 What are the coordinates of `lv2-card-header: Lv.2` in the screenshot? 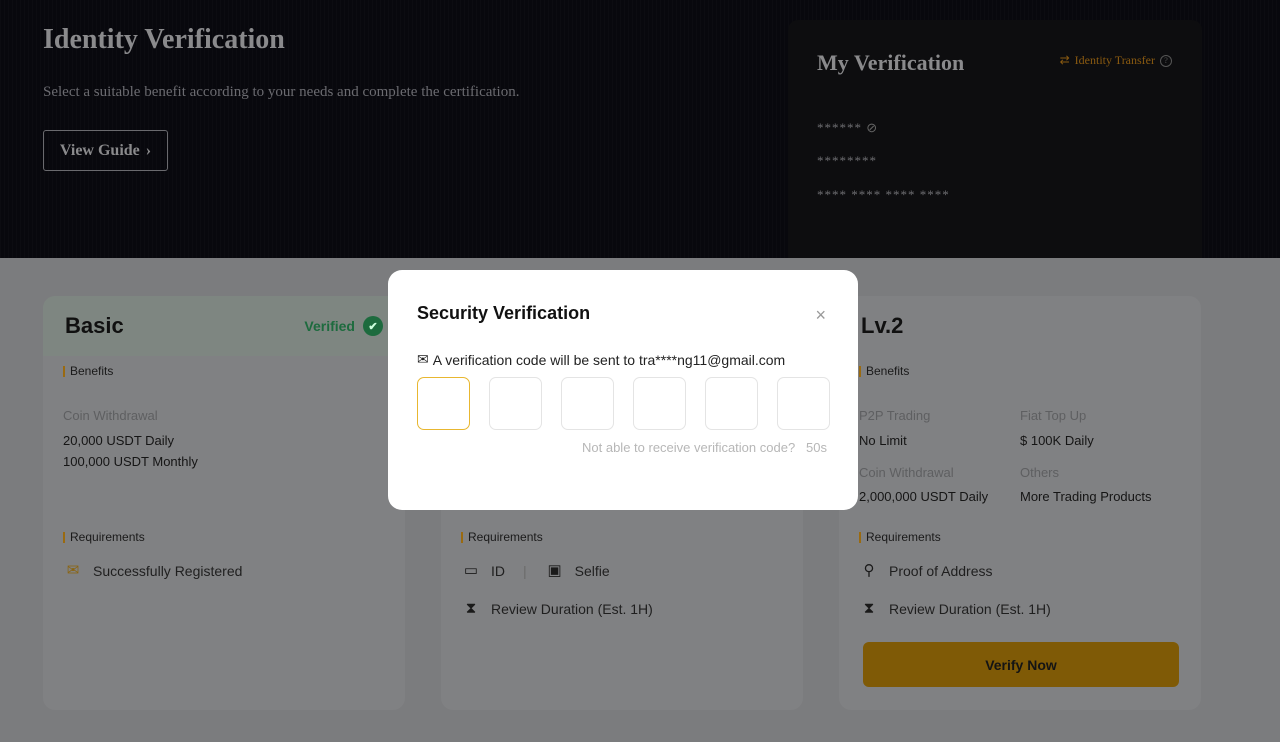 It's located at (1020, 326).